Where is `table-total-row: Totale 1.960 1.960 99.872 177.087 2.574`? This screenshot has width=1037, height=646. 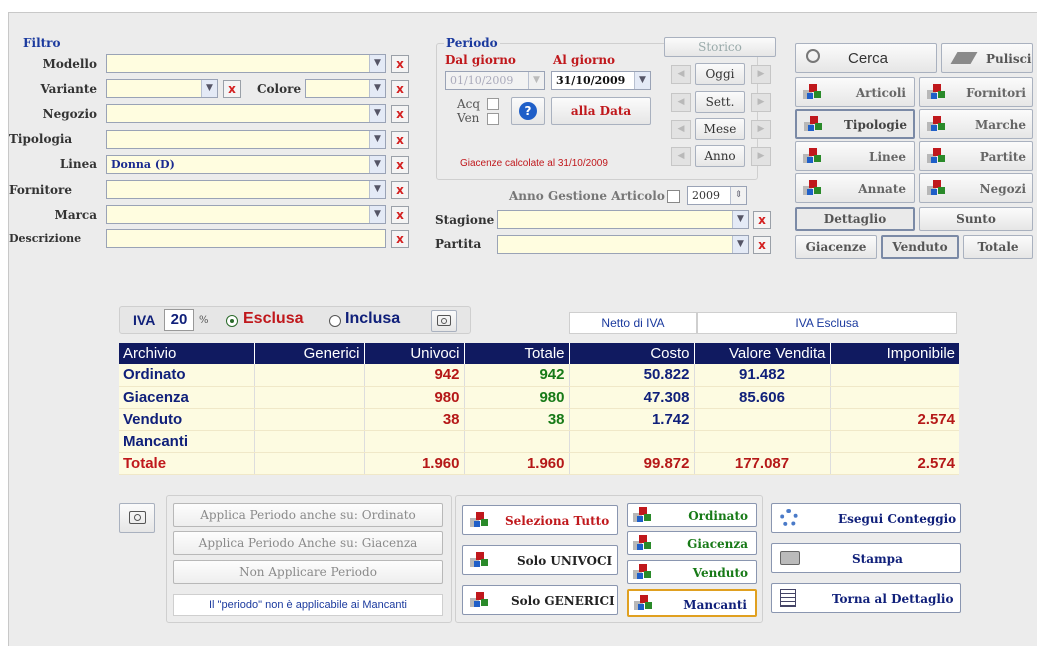 table-total-row: Totale 1.960 1.960 99.872 177.087 2.574 is located at coordinates (539, 463).